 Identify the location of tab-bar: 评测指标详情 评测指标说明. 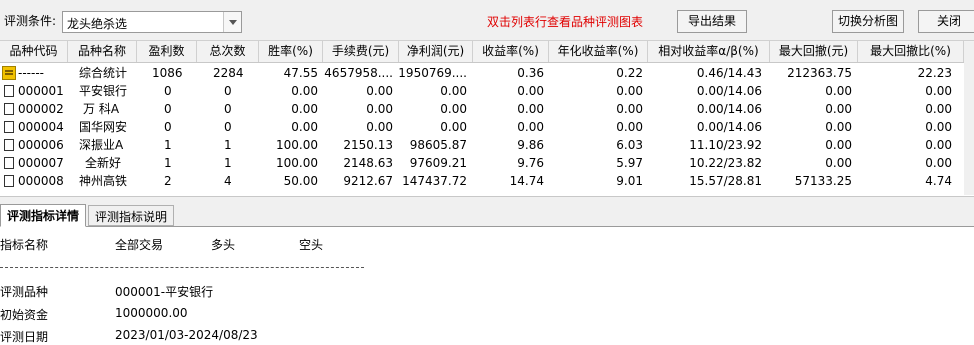
(487, 215).